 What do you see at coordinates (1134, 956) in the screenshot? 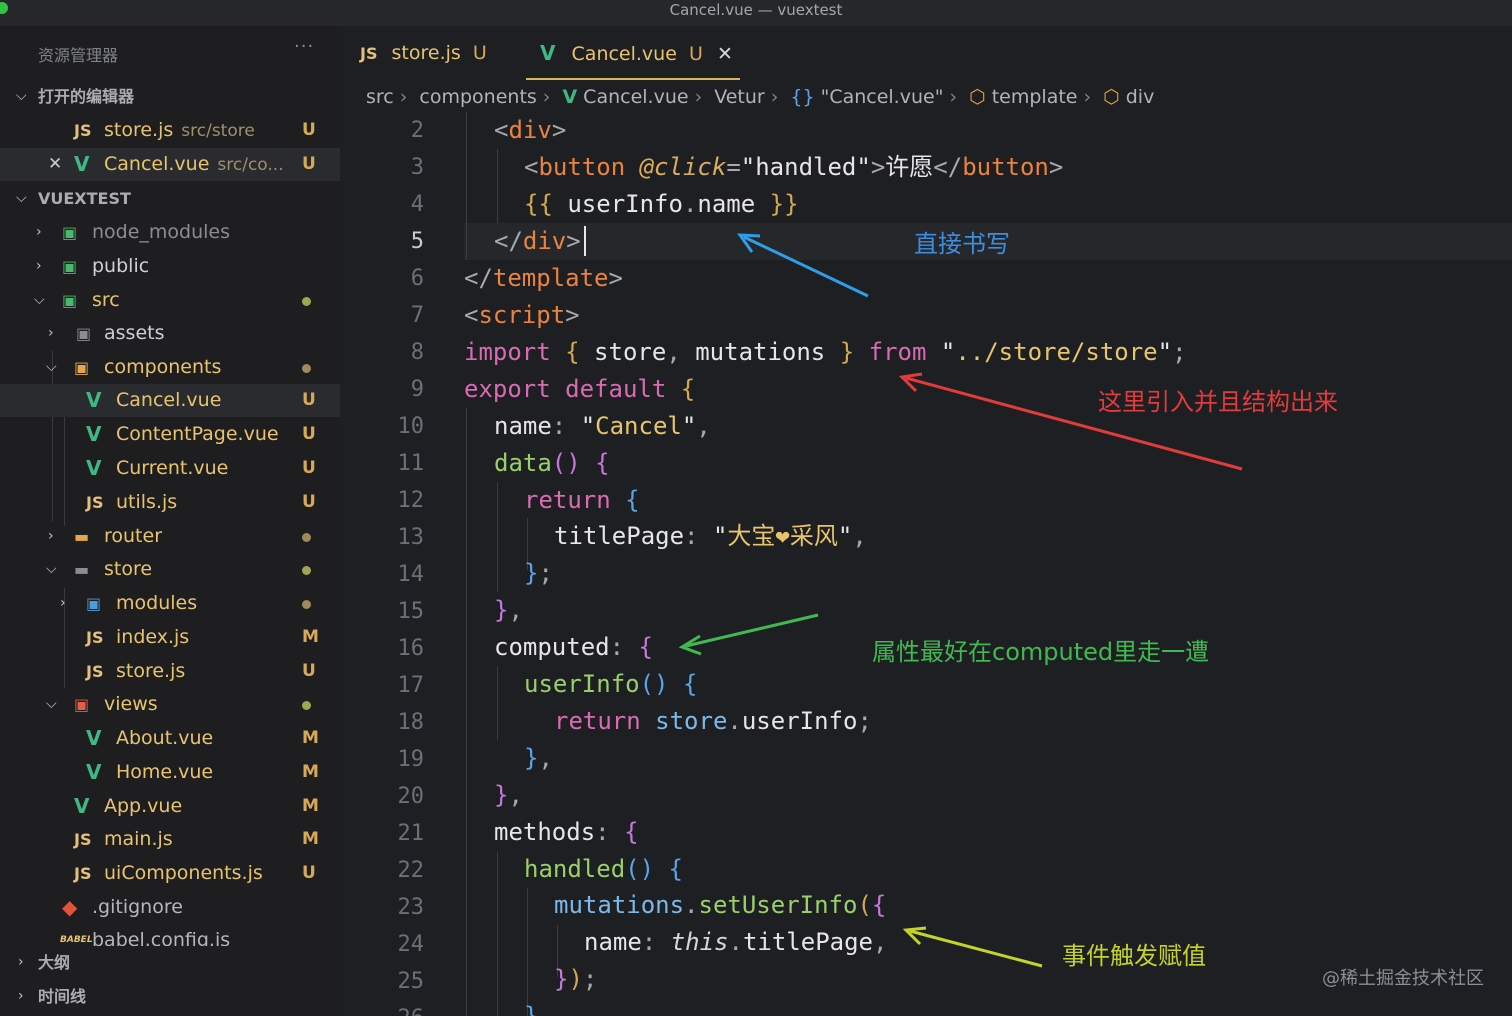
I see `annotation-label: 事件触发赋值` at bounding box center [1134, 956].